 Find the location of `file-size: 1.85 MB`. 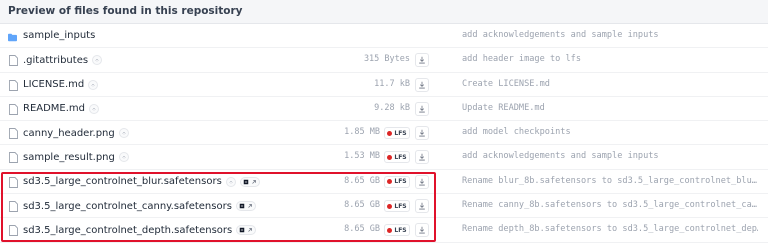

file-size: 1.85 MB is located at coordinates (362, 132).